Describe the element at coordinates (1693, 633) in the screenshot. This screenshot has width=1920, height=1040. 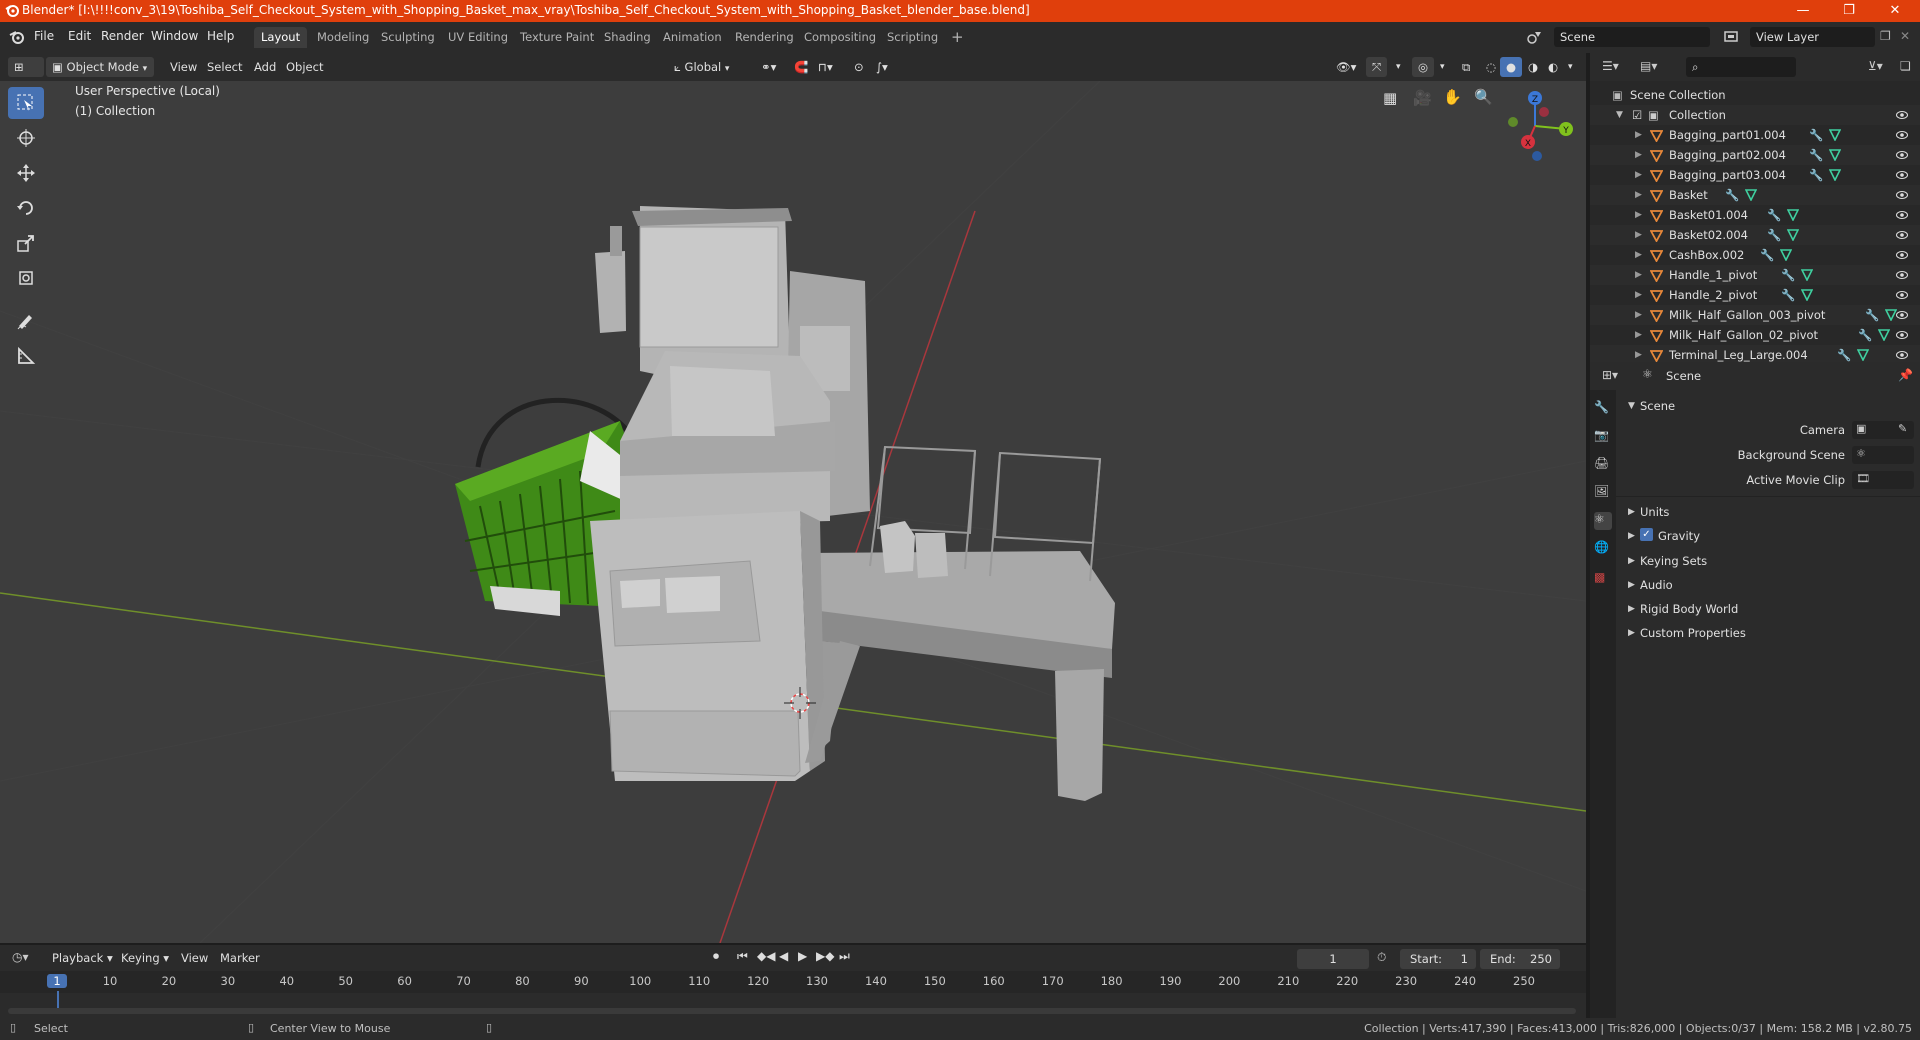
I see `custom-properties-section: Custom Properties` at that location.